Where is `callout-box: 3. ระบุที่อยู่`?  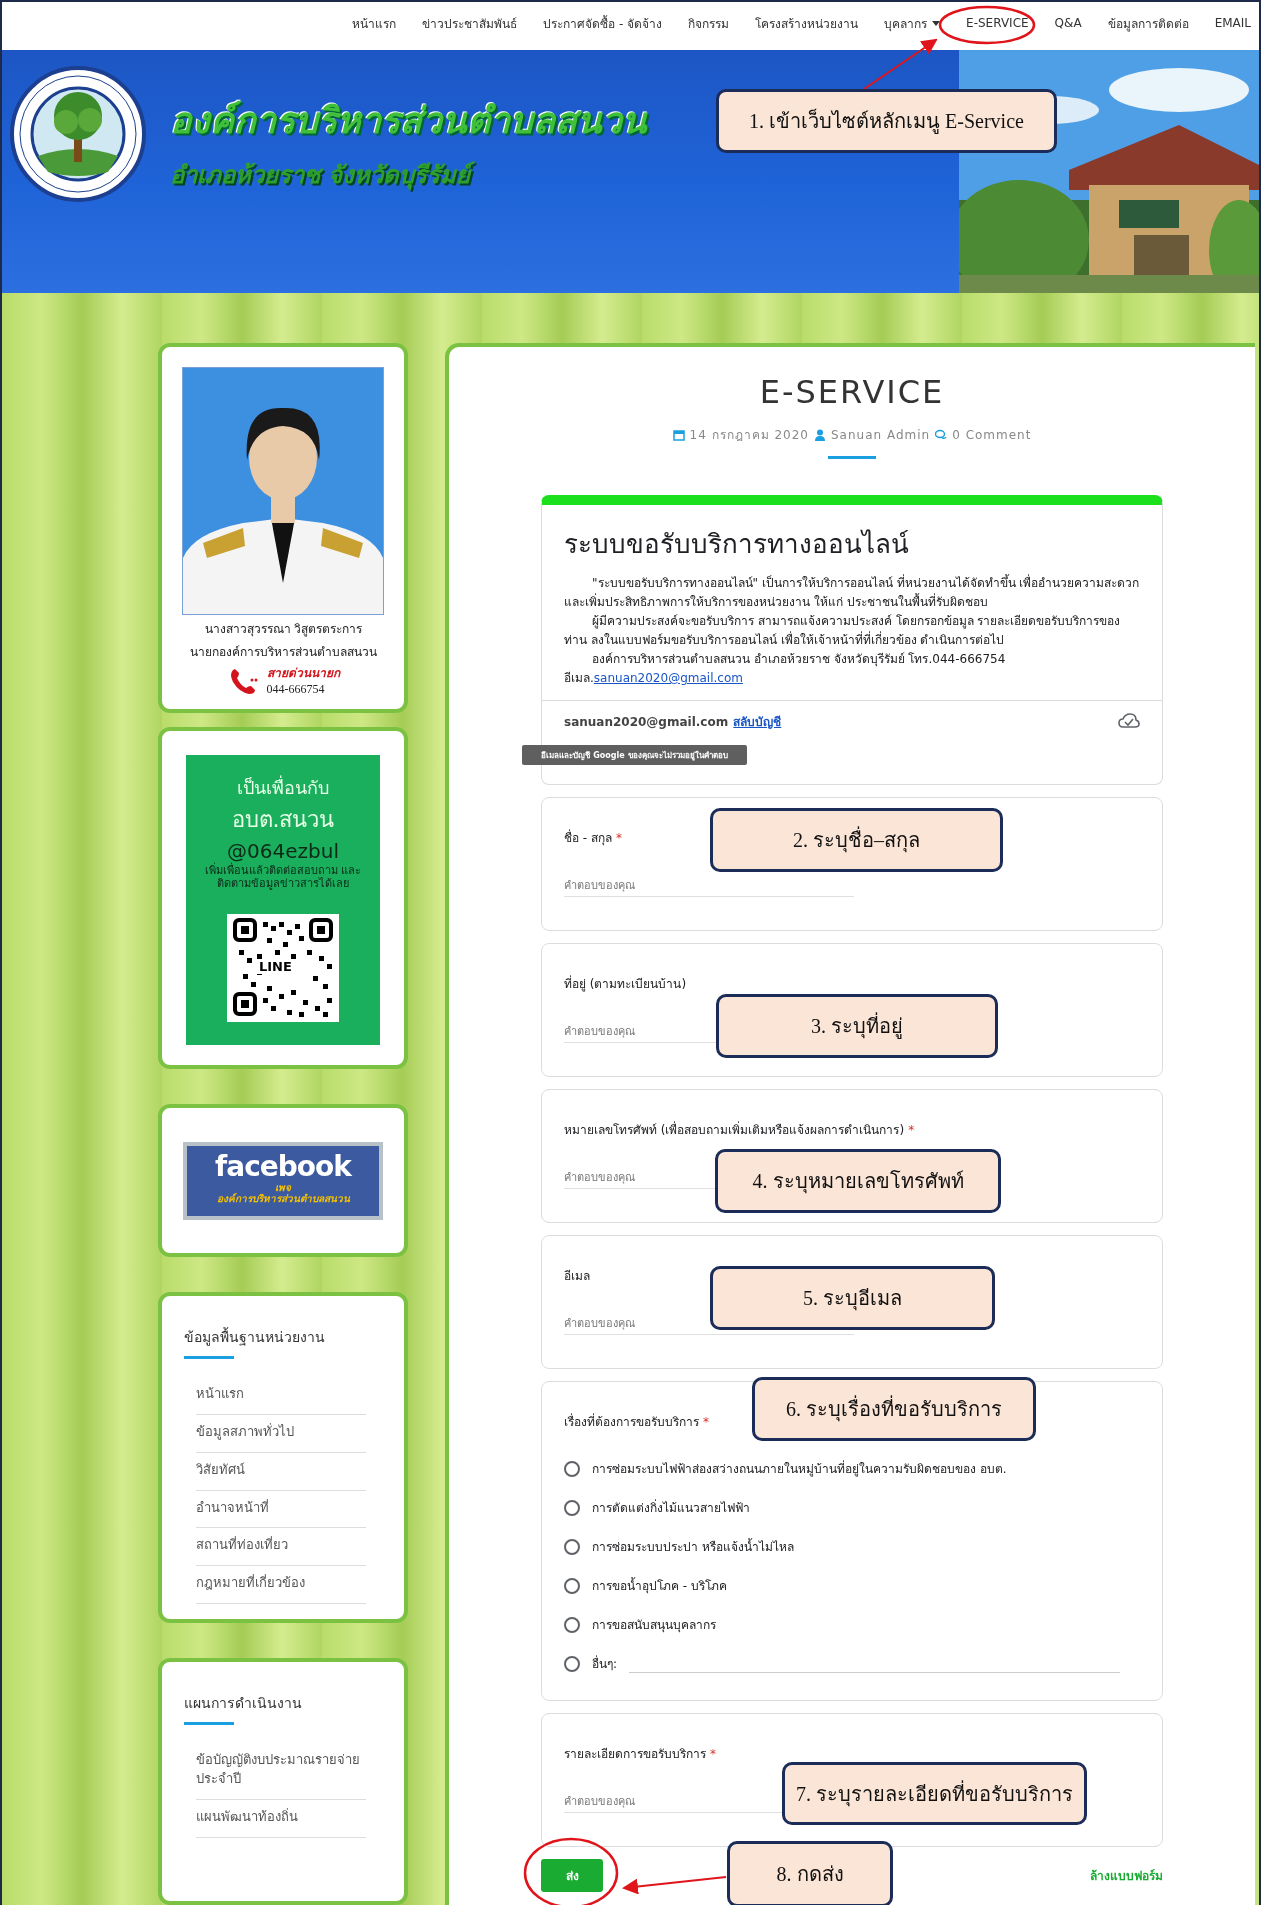
callout-box: 3. ระบุที่อยู่ is located at coordinates (857, 1026).